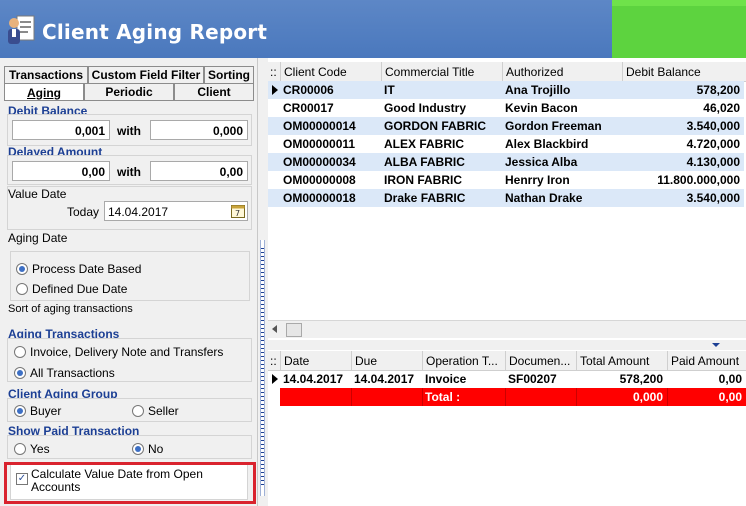 This screenshot has height=506, width=746. I want to click on client-row: CR00017 Good Industry Kevin Bacon 46,020, so click(506, 108).